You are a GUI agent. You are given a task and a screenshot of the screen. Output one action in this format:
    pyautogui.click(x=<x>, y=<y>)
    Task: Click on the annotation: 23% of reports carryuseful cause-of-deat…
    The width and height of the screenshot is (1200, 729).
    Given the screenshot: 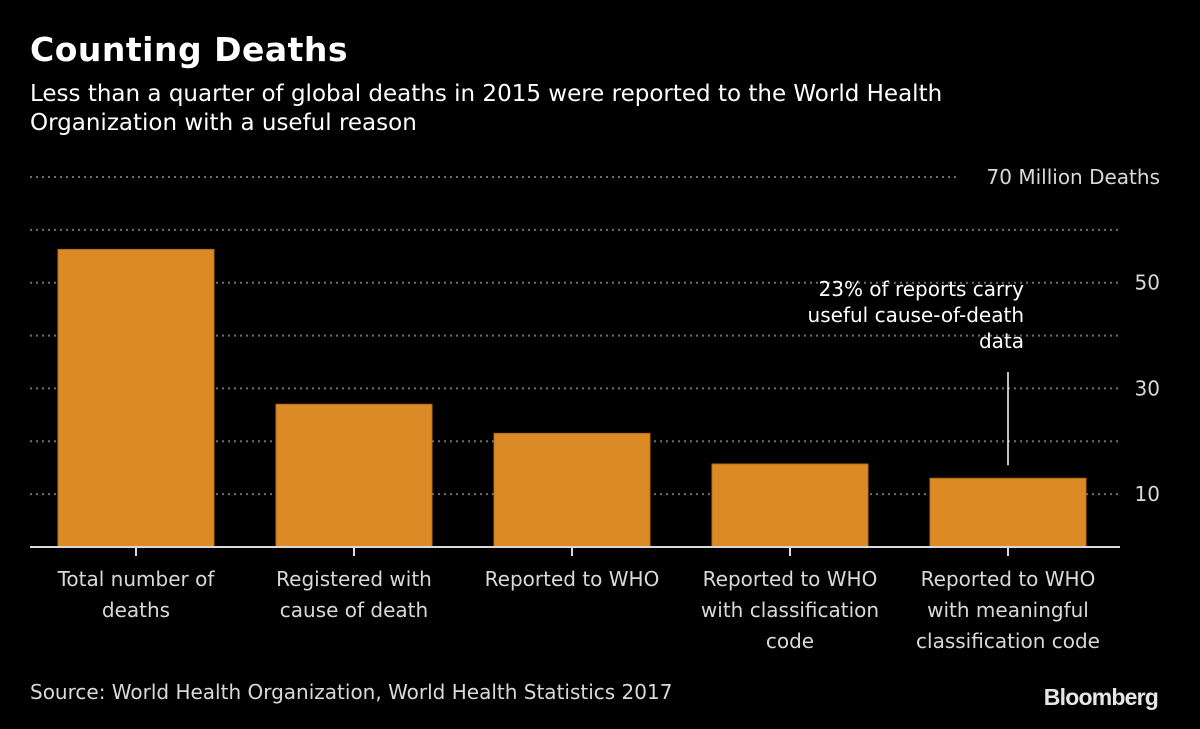 What is the action you would take?
    pyautogui.click(x=916, y=371)
    